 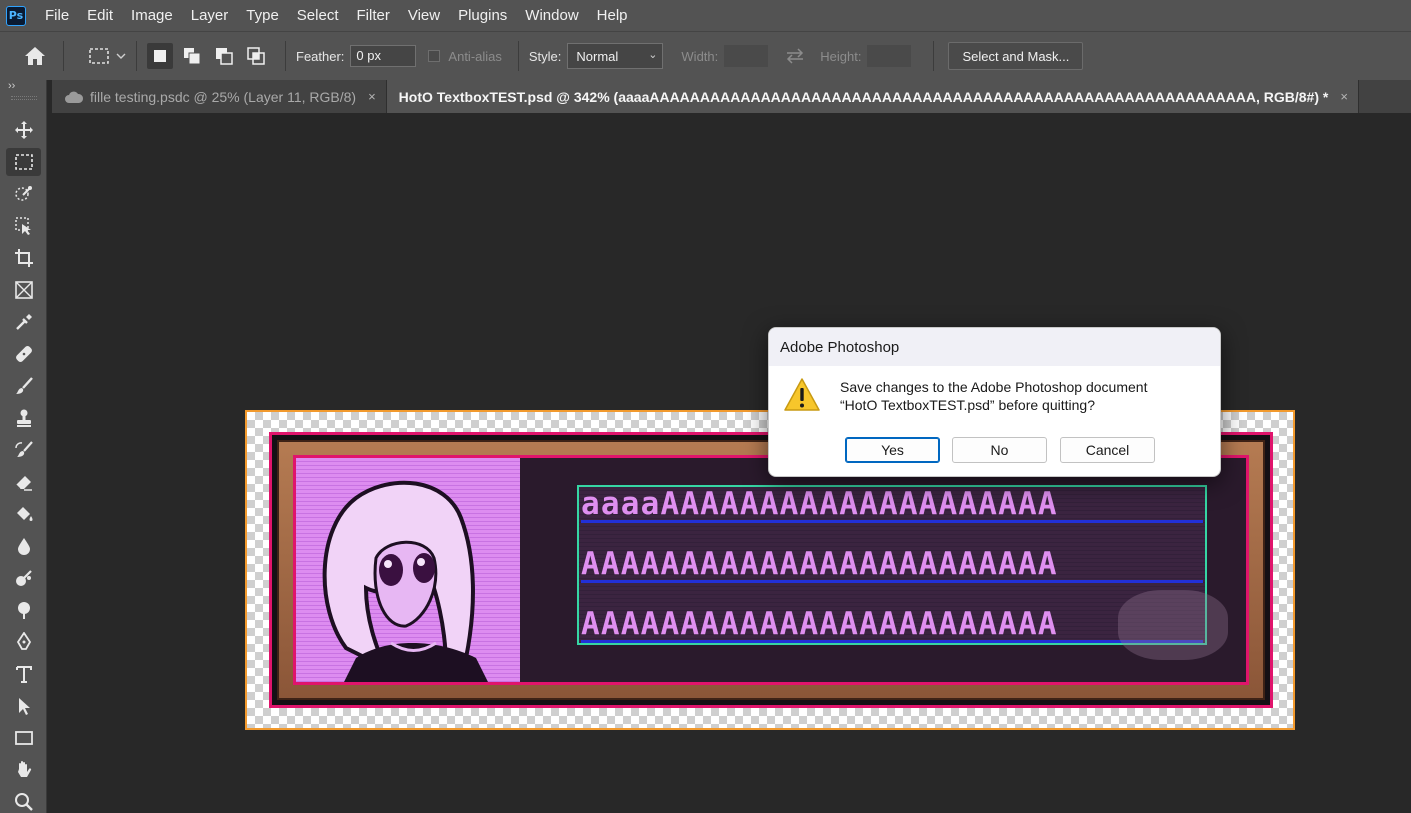 I want to click on anti-alias-checkbox, so click(x=434, y=56).